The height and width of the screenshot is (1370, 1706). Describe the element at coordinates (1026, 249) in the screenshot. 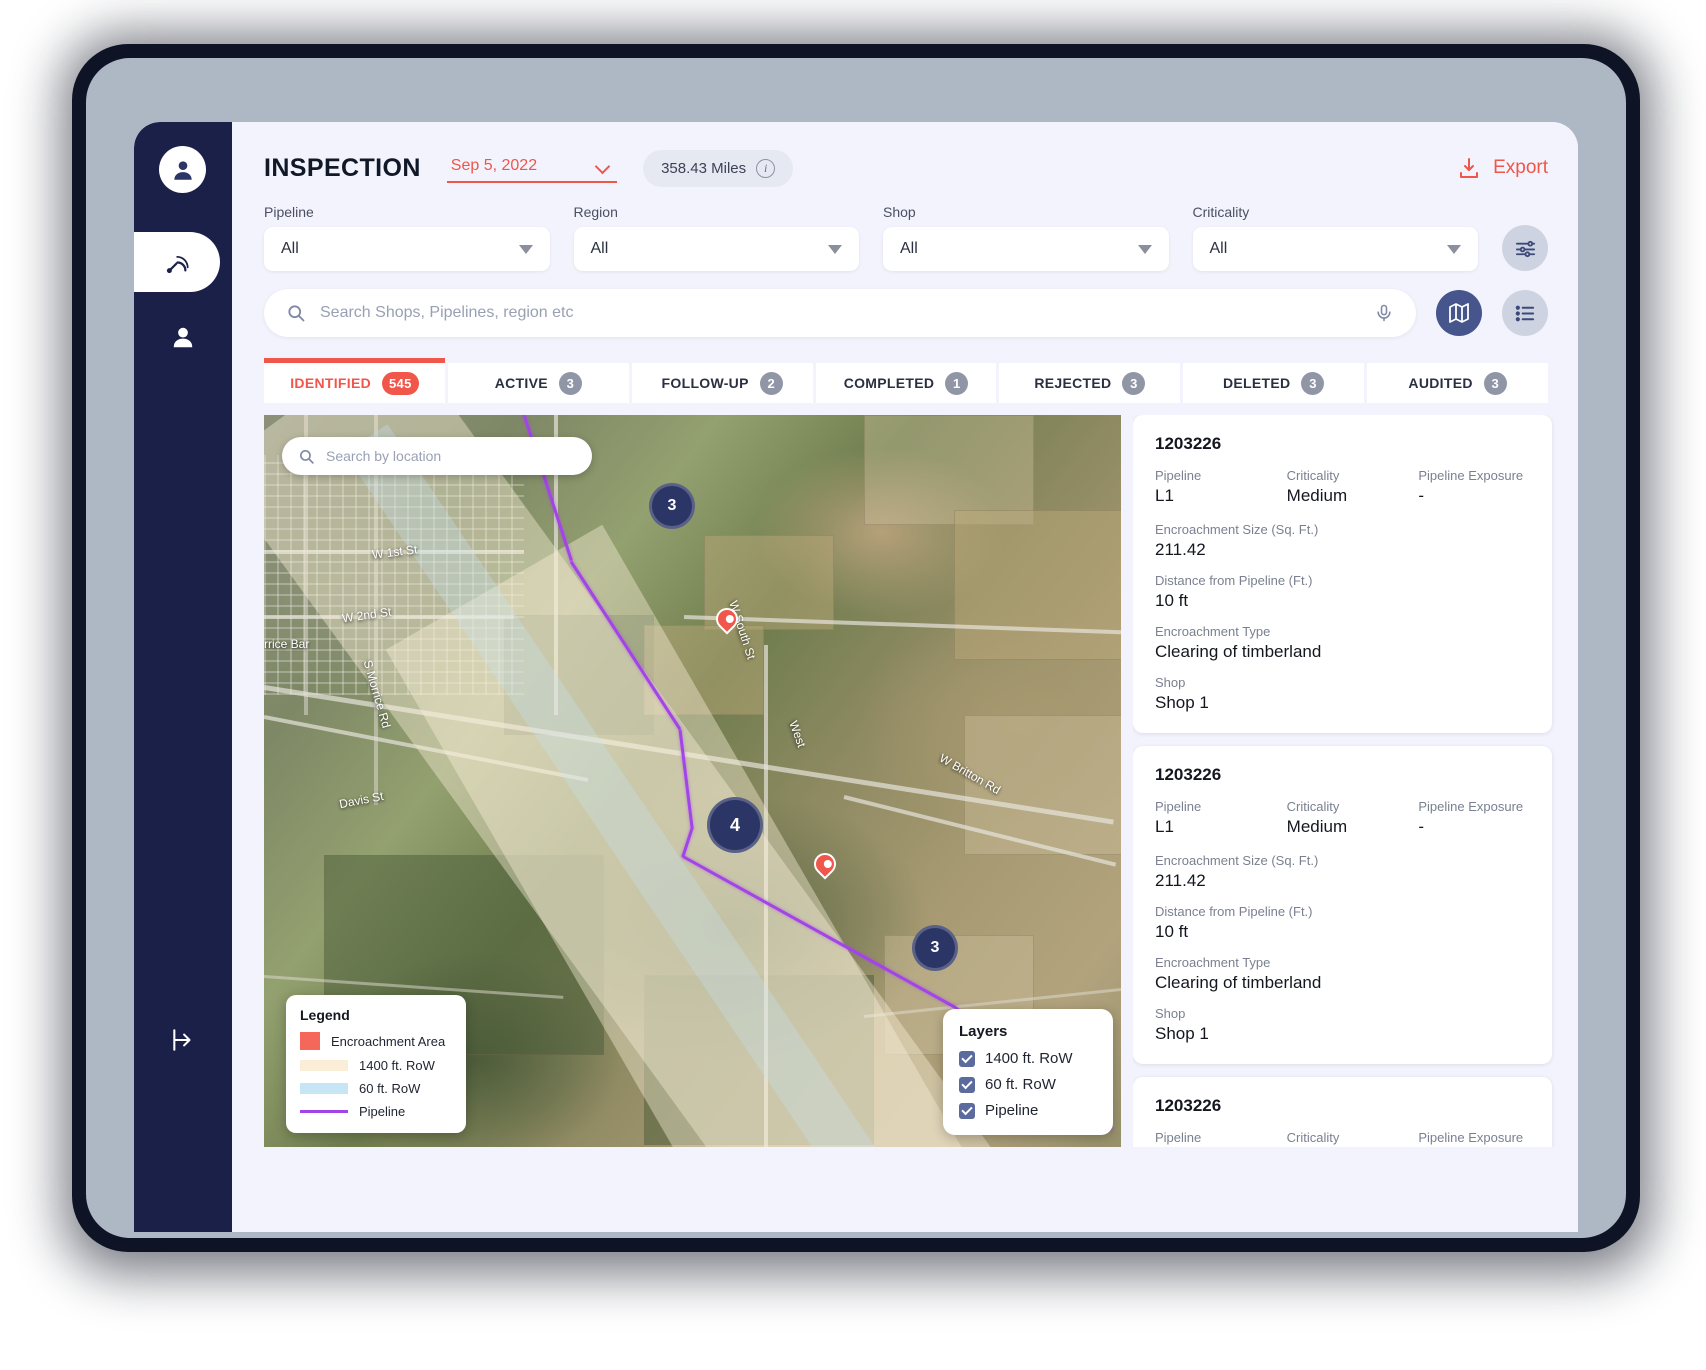

I see `shop-select: All` at that location.